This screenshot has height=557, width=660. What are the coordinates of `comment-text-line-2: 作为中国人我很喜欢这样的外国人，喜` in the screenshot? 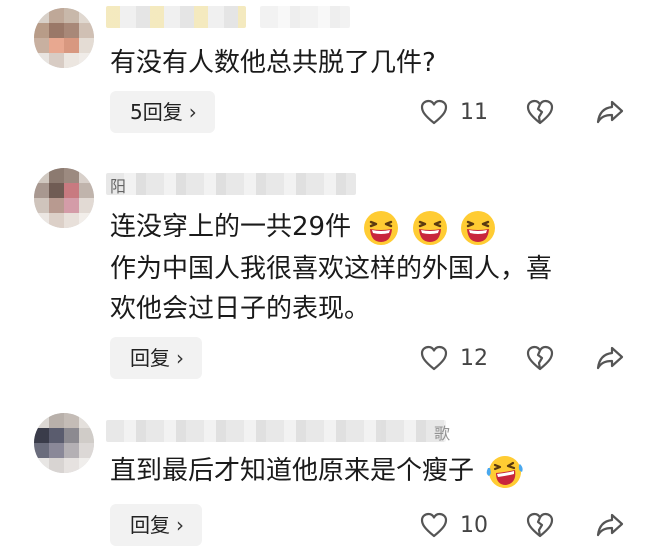 It's located at (331, 269).